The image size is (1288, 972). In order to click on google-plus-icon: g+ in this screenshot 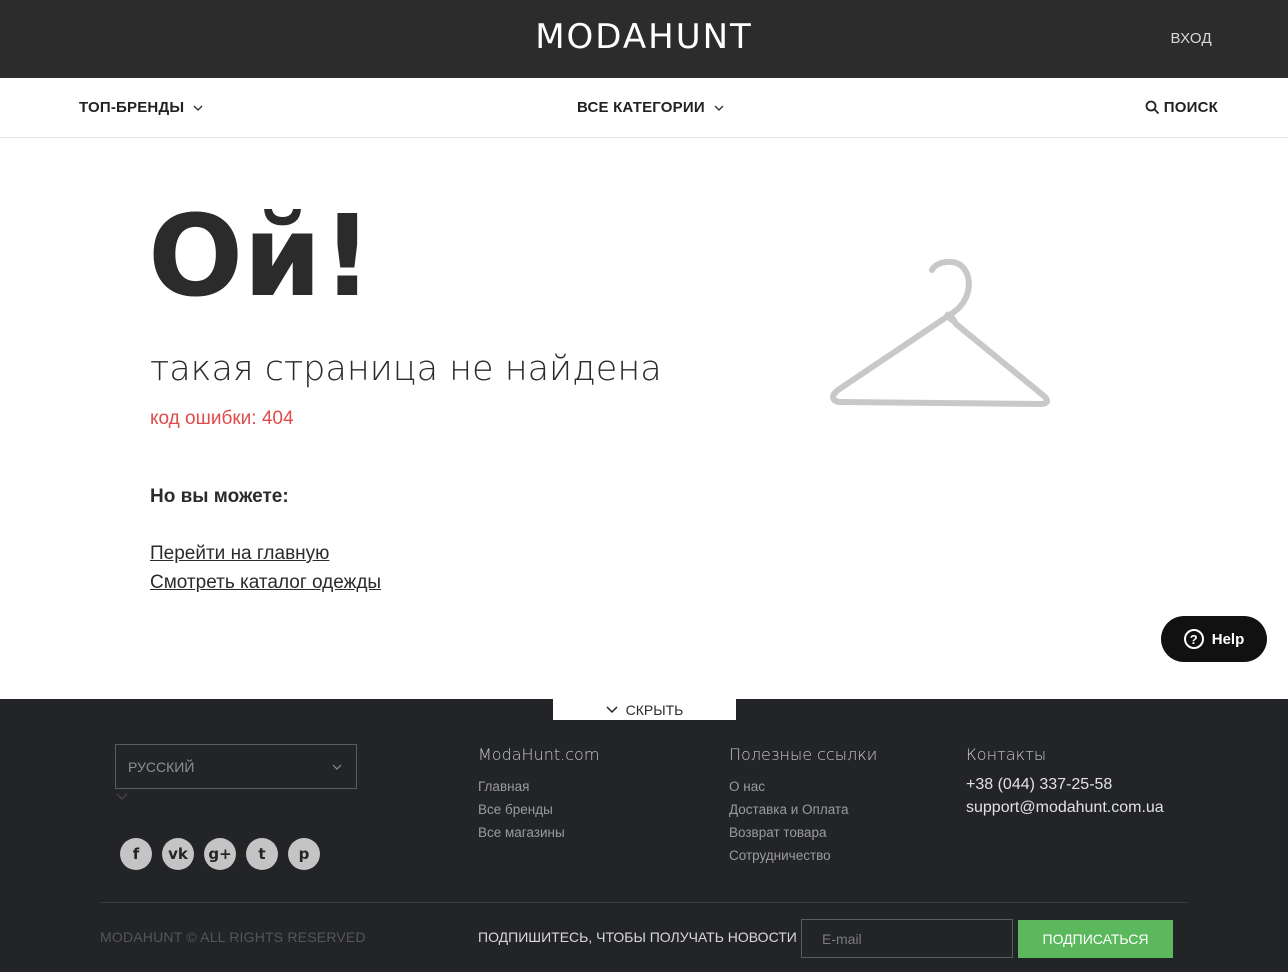, I will do `click(220, 854)`.